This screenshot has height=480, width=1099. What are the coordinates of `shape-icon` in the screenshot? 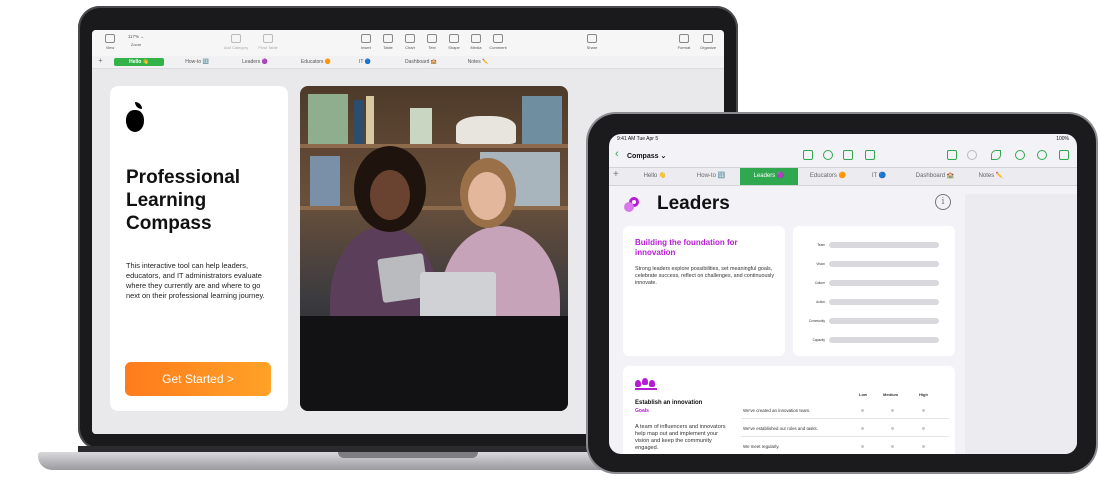 It's located at (454, 38).